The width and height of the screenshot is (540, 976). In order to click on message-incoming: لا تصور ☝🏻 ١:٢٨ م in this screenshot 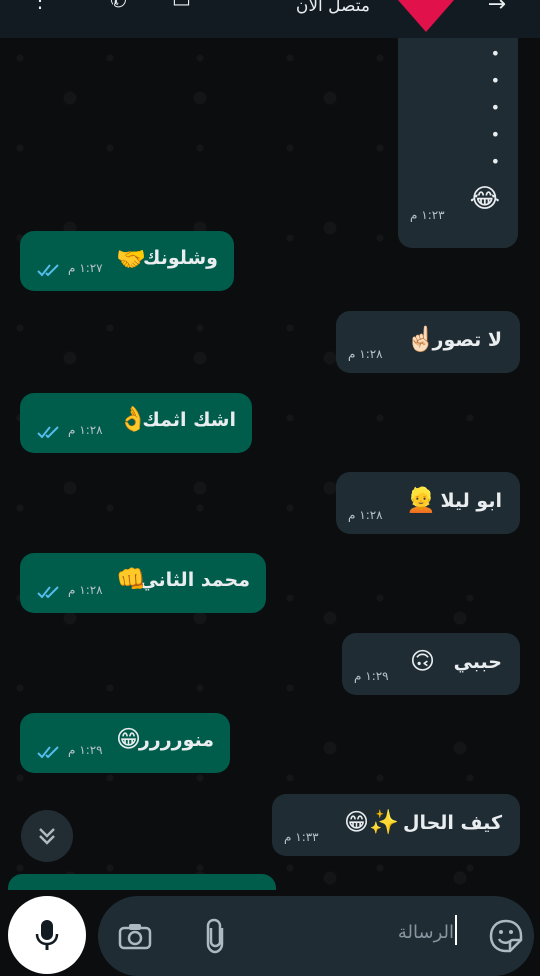, I will do `click(428, 342)`.